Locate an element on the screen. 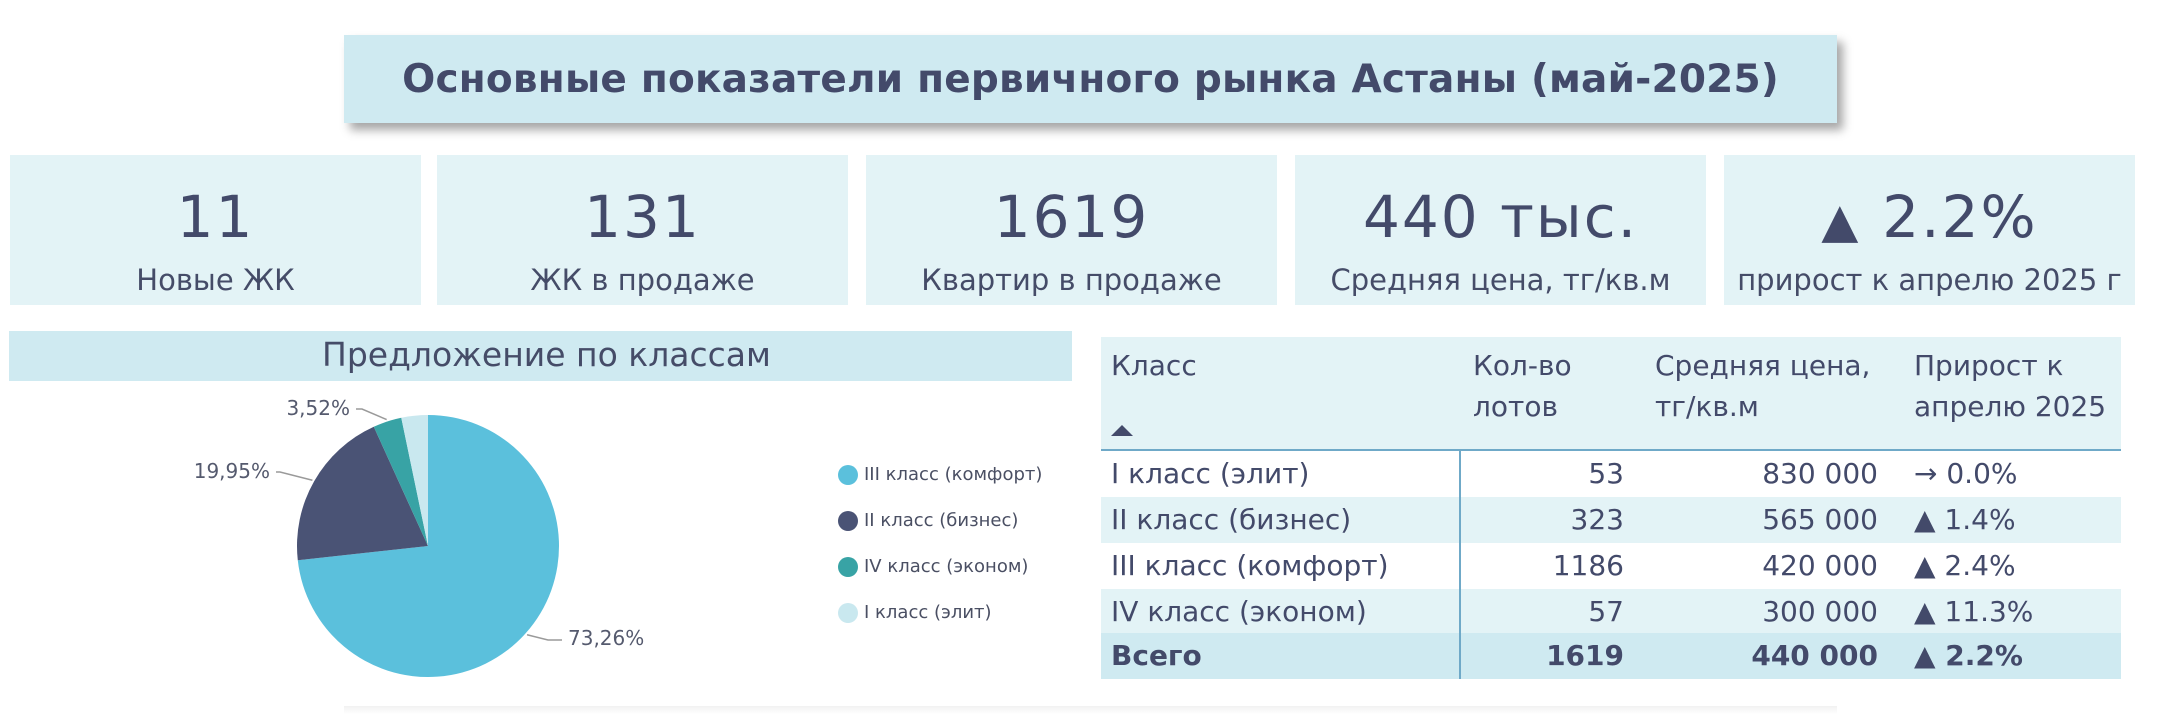 This screenshot has height=714, width=2160. kpi-label: Средняя цена, тг/кв.м is located at coordinates (1500, 280).